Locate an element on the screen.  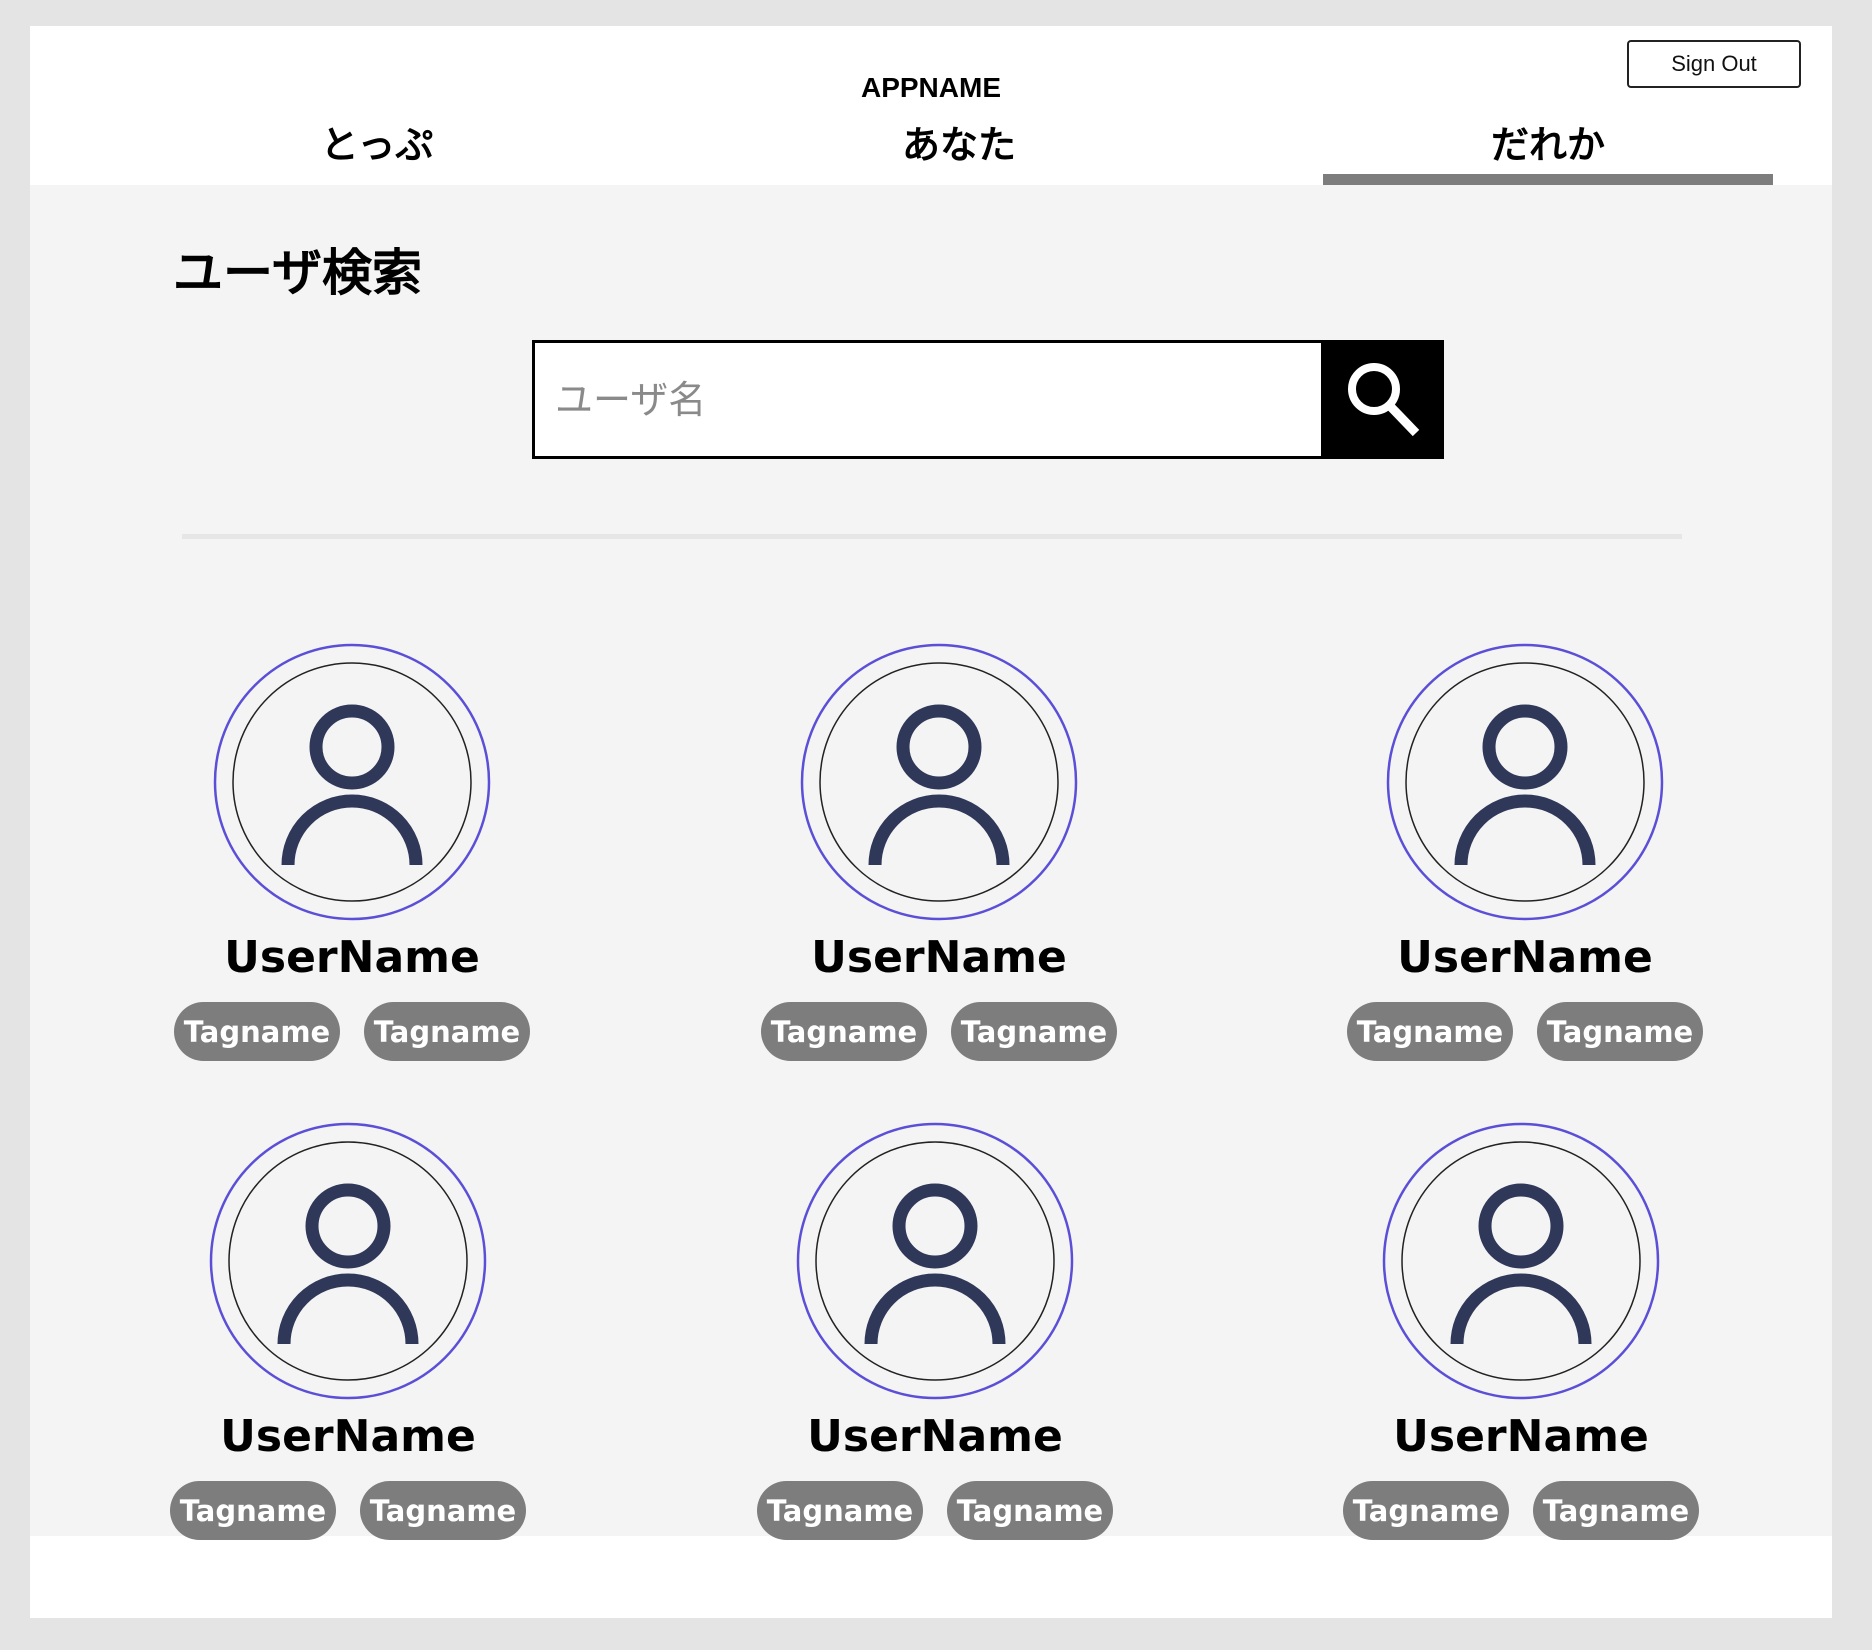
tab-you: あなた is located at coordinates (959, 145).